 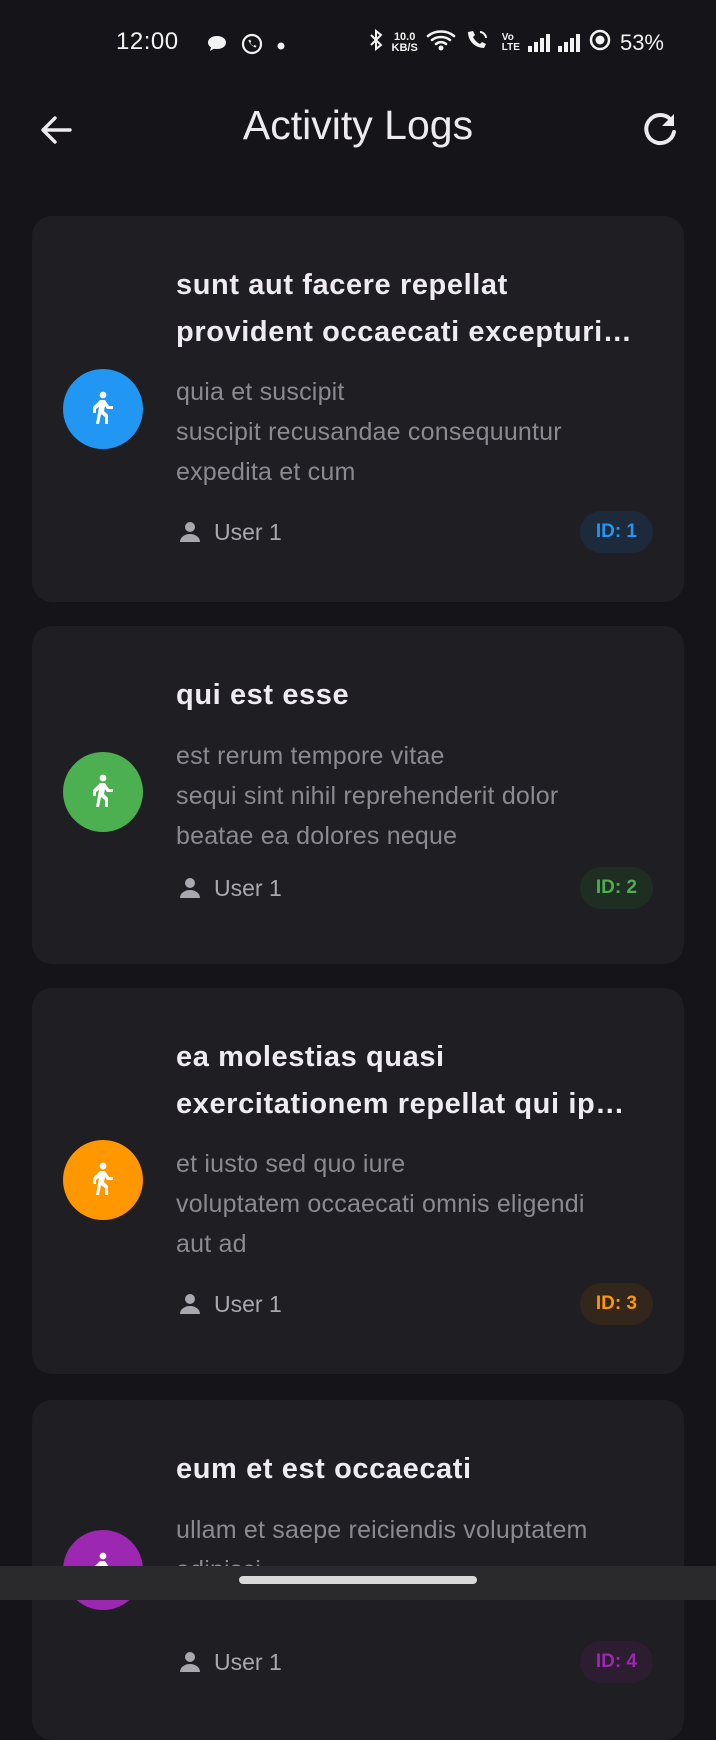 What do you see at coordinates (217, 46) in the screenshot?
I see `chat-bubble-icon` at bounding box center [217, 46].